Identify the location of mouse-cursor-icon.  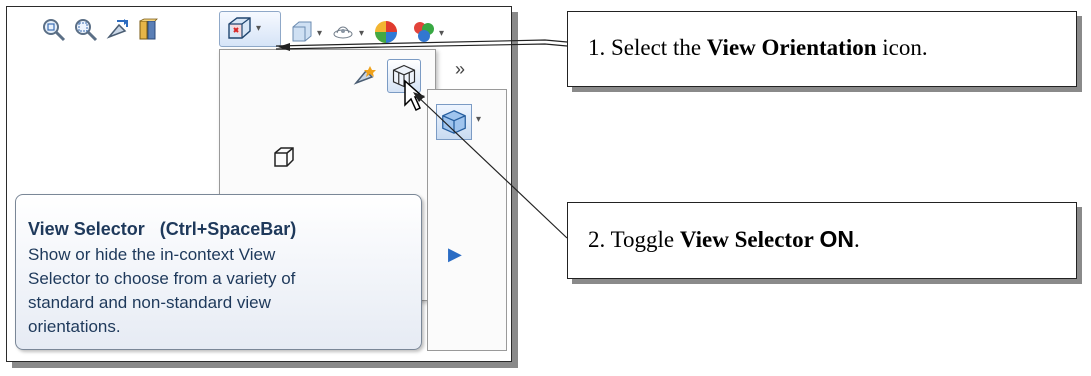
(414, 95).